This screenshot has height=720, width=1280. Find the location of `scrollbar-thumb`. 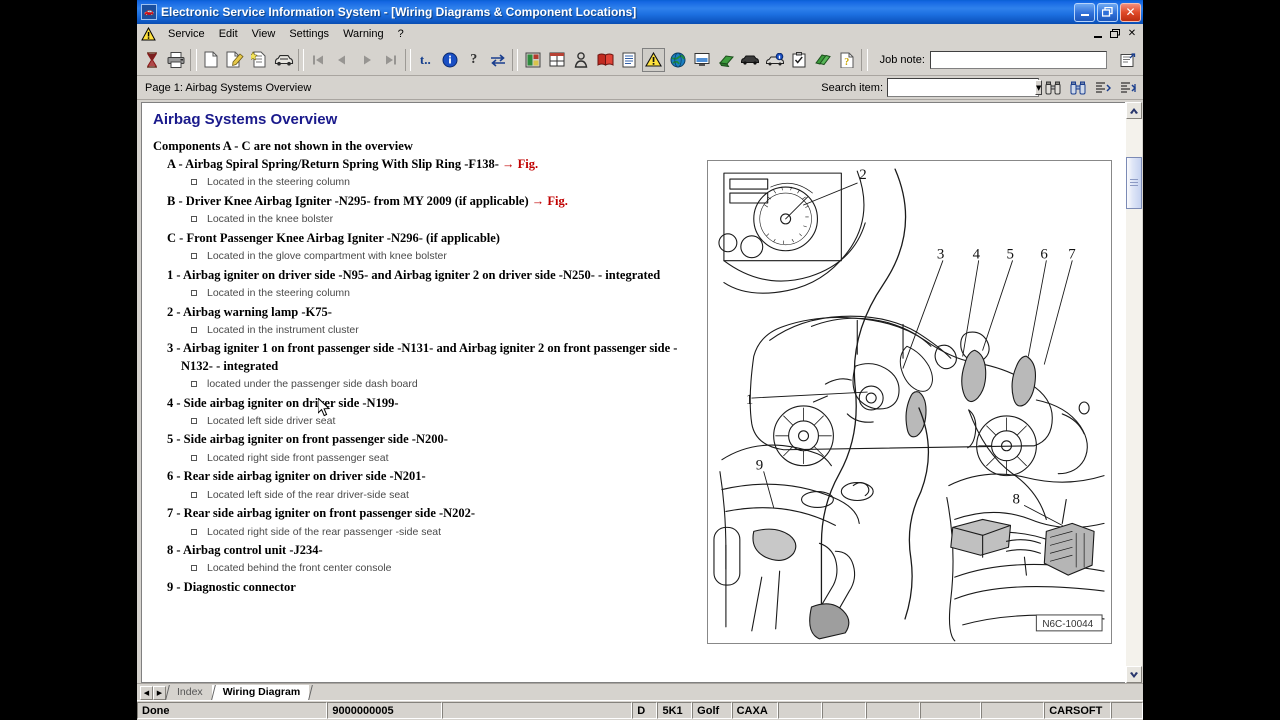

scrollbar-thumb is located at coordinates (1134, 183).